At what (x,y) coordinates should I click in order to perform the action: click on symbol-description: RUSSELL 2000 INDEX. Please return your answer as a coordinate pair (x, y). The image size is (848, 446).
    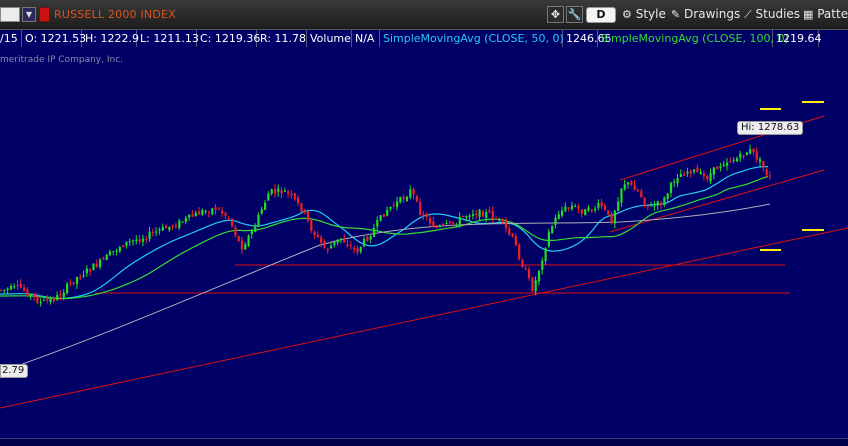
    Looking at the image, I should click on (115, 14).